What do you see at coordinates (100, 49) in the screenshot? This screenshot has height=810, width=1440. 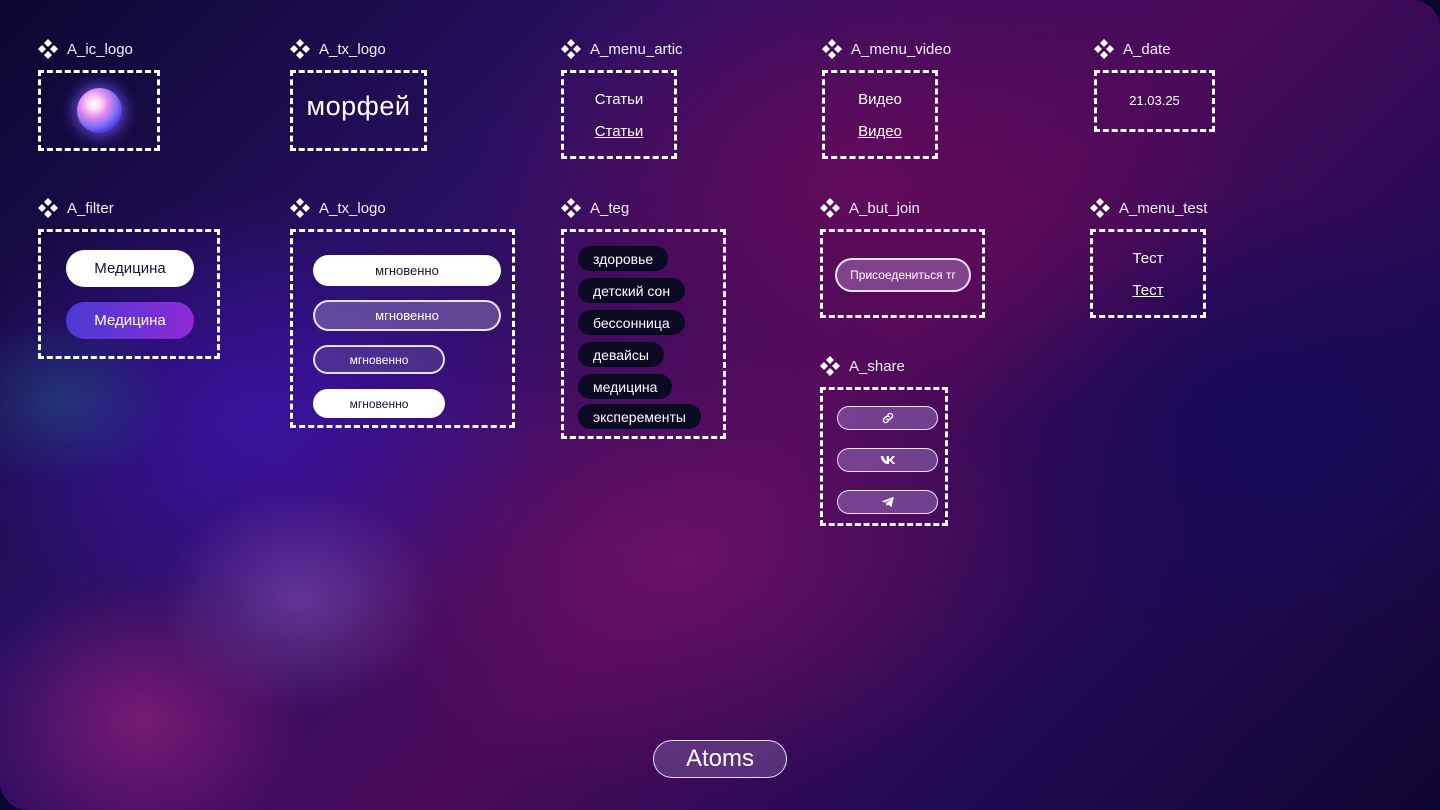 I see `component-name: A_ic_logo` at bounding box center [100, 49].